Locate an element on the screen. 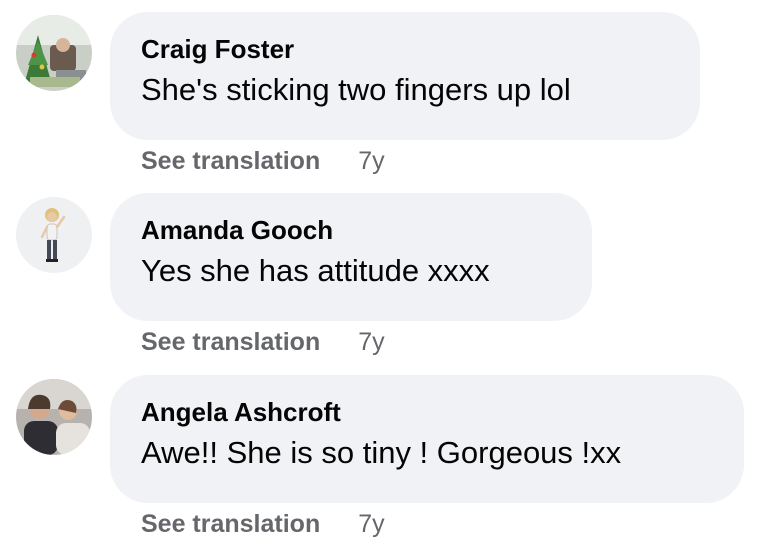  angela-ashcroft-avatar is located at coordinates (54, 417).